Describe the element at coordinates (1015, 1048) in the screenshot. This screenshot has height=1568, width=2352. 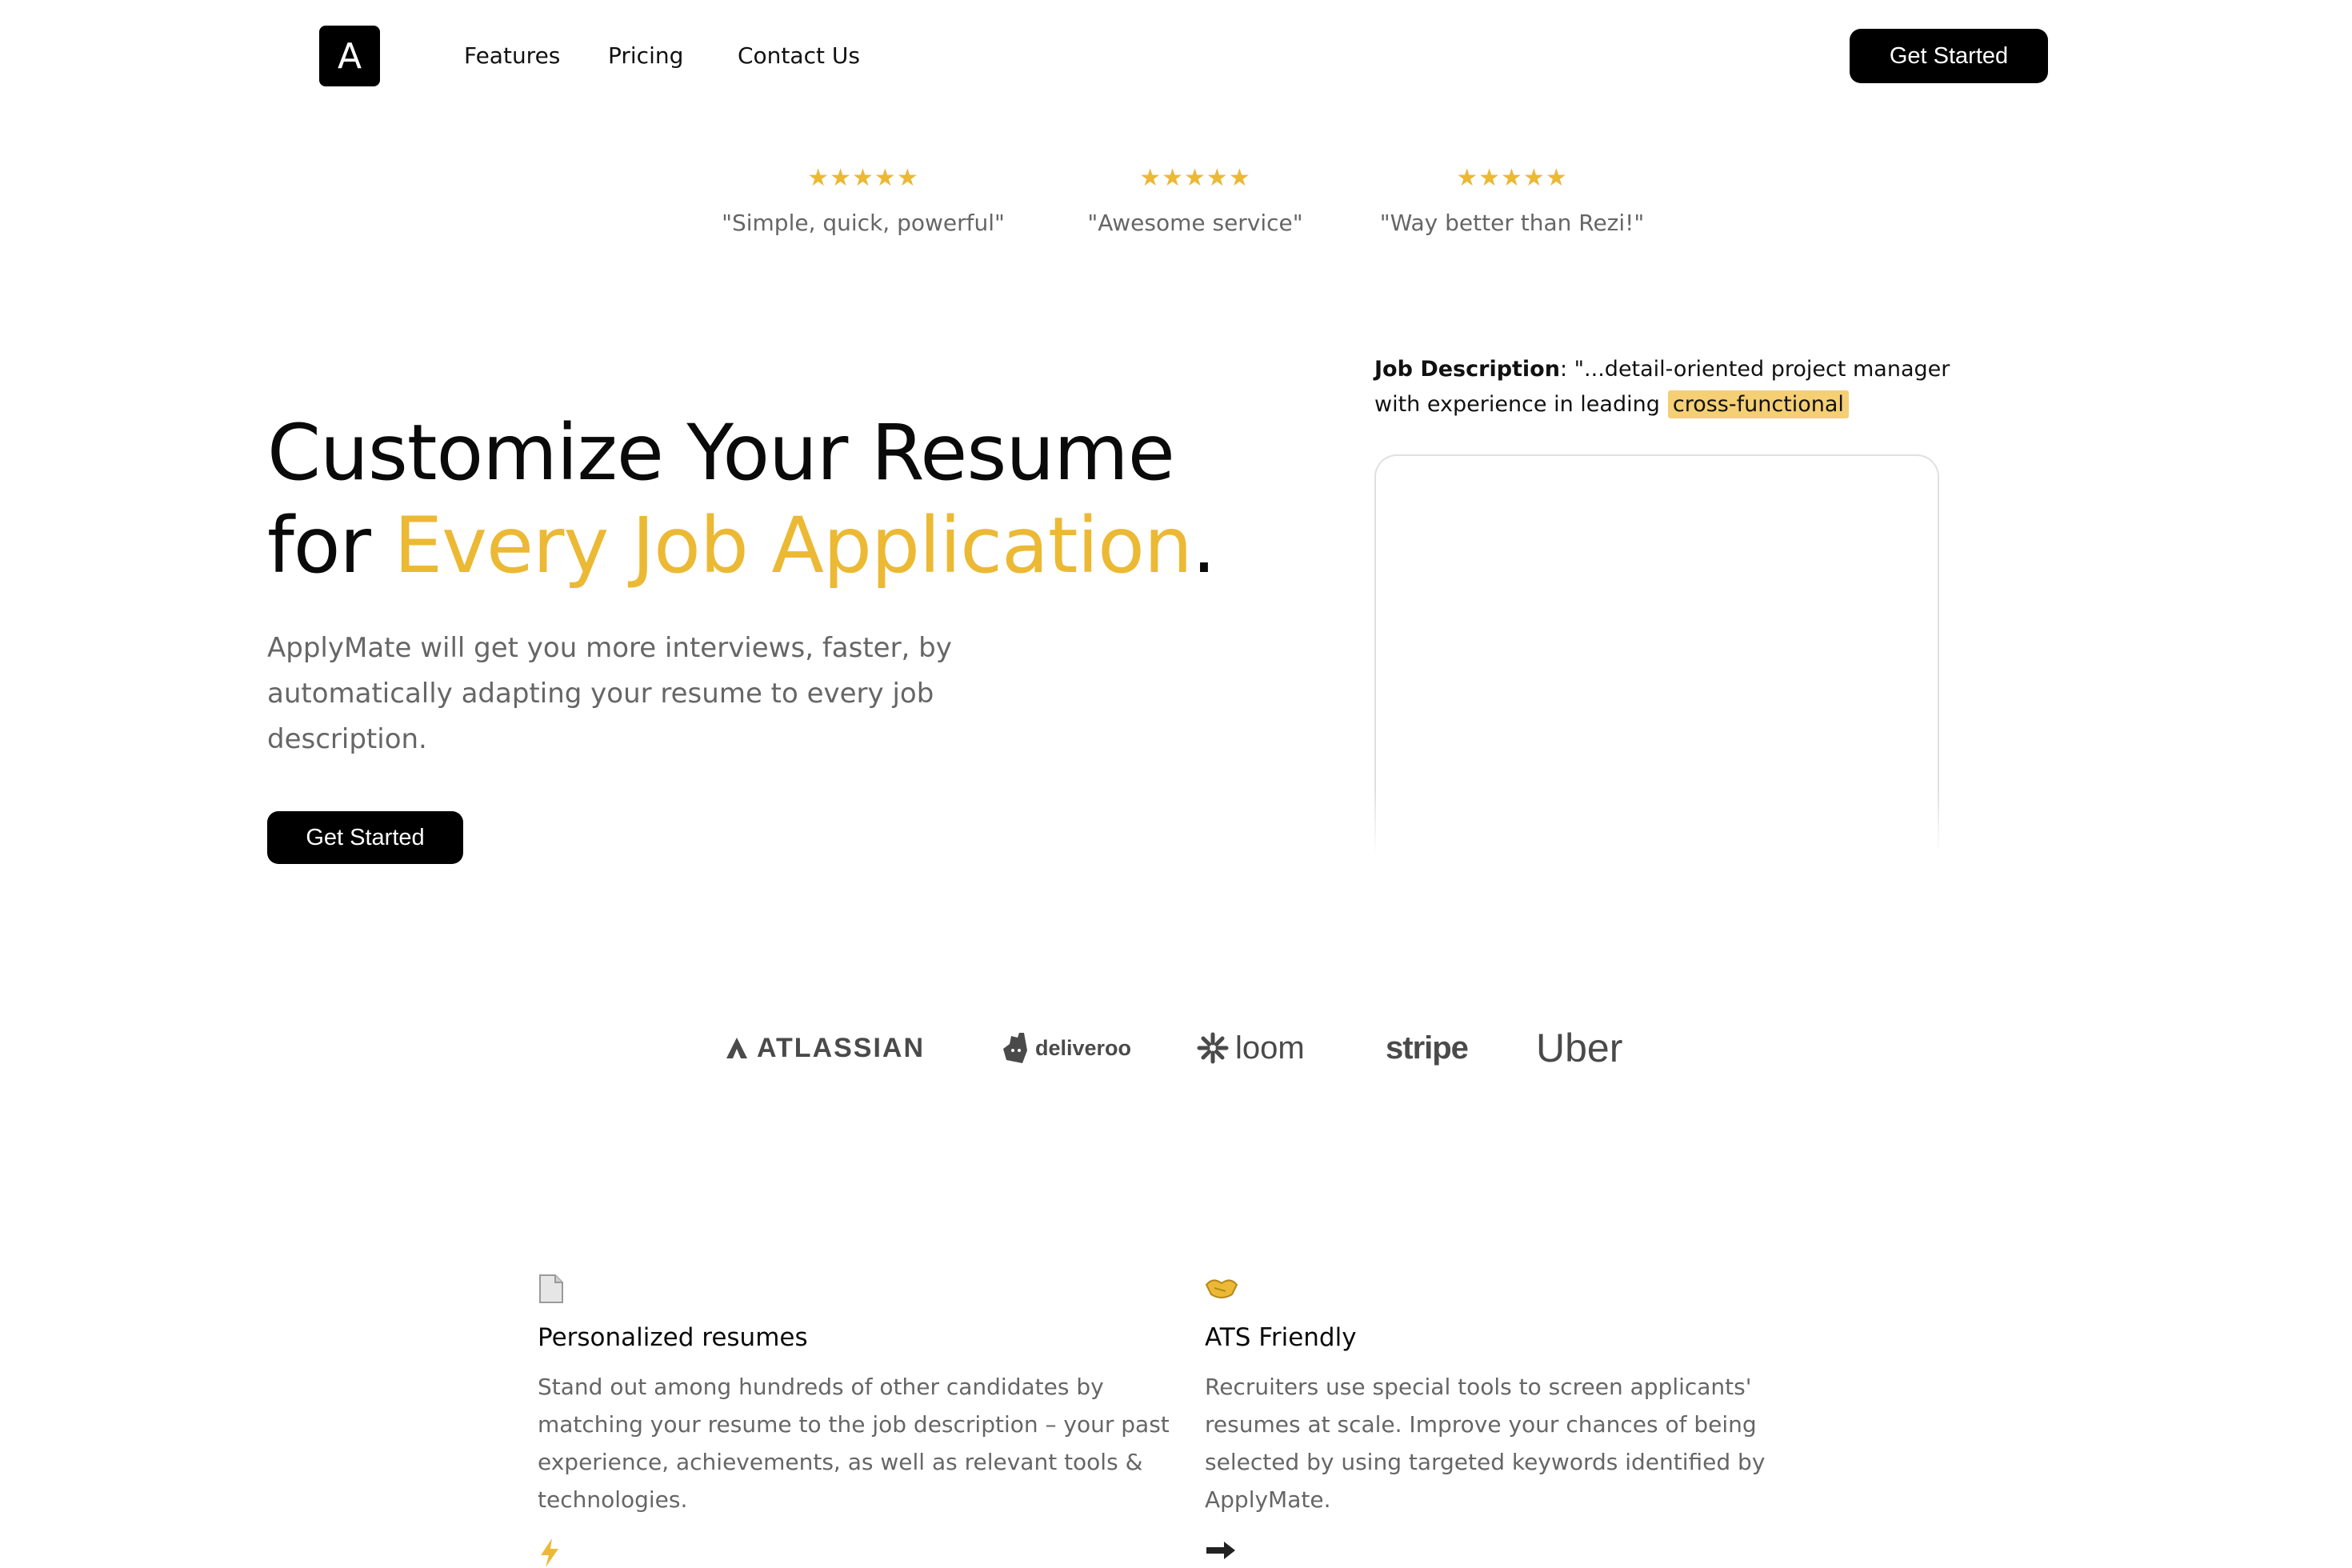
I see `deliveroo-icon` at that location.